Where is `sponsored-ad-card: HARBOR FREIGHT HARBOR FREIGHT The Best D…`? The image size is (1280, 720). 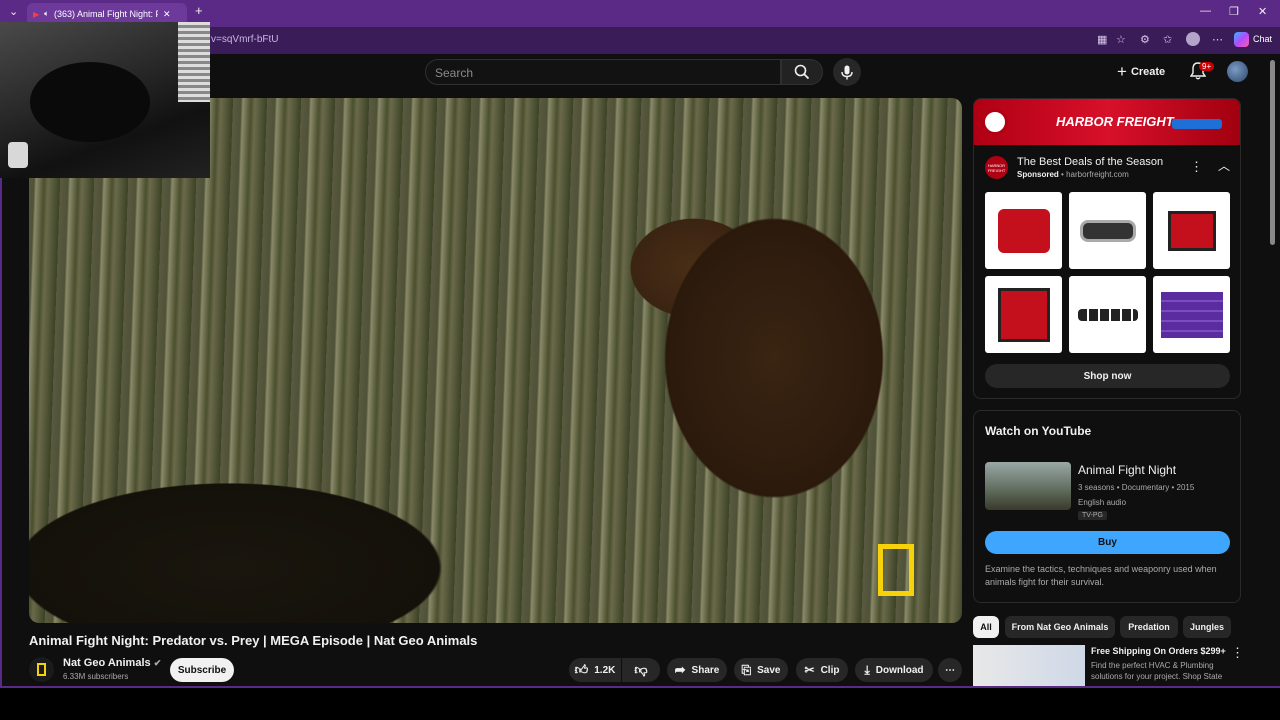 sponsored-ad-card: HARBOR FREIGHT HARBOR FREIGHT The Best D… is located at coordinates (1107, 248).